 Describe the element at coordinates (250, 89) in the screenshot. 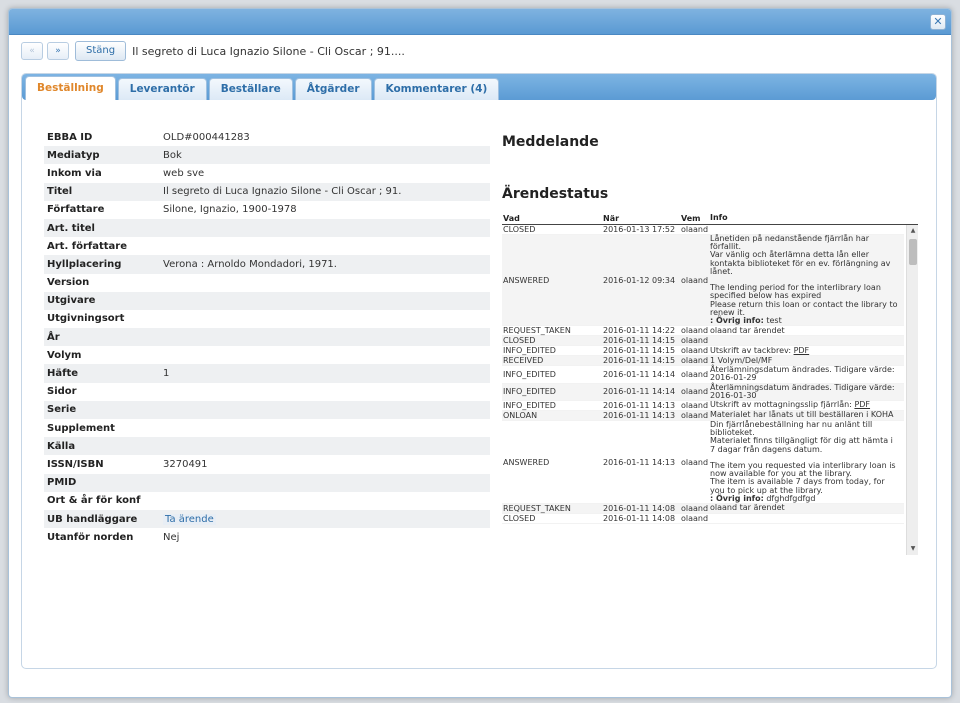

I see `tab-bestallare: Beställare` at that location.